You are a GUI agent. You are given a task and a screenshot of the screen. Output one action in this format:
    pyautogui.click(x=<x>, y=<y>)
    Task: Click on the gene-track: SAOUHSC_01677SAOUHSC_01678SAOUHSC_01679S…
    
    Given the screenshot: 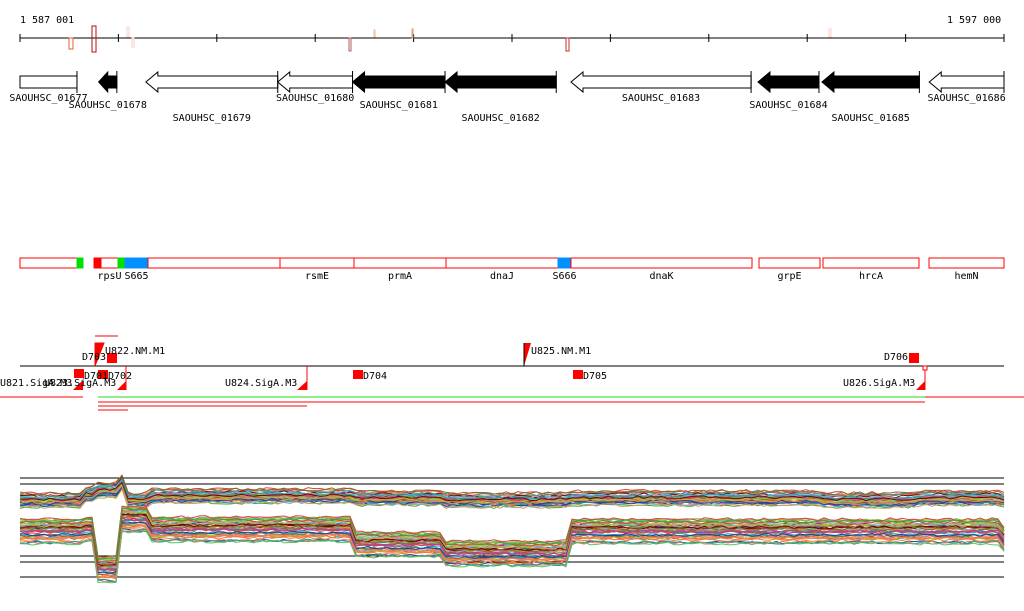 What is the action you would take?
    pyautogui.click(x=507, y=97)
    